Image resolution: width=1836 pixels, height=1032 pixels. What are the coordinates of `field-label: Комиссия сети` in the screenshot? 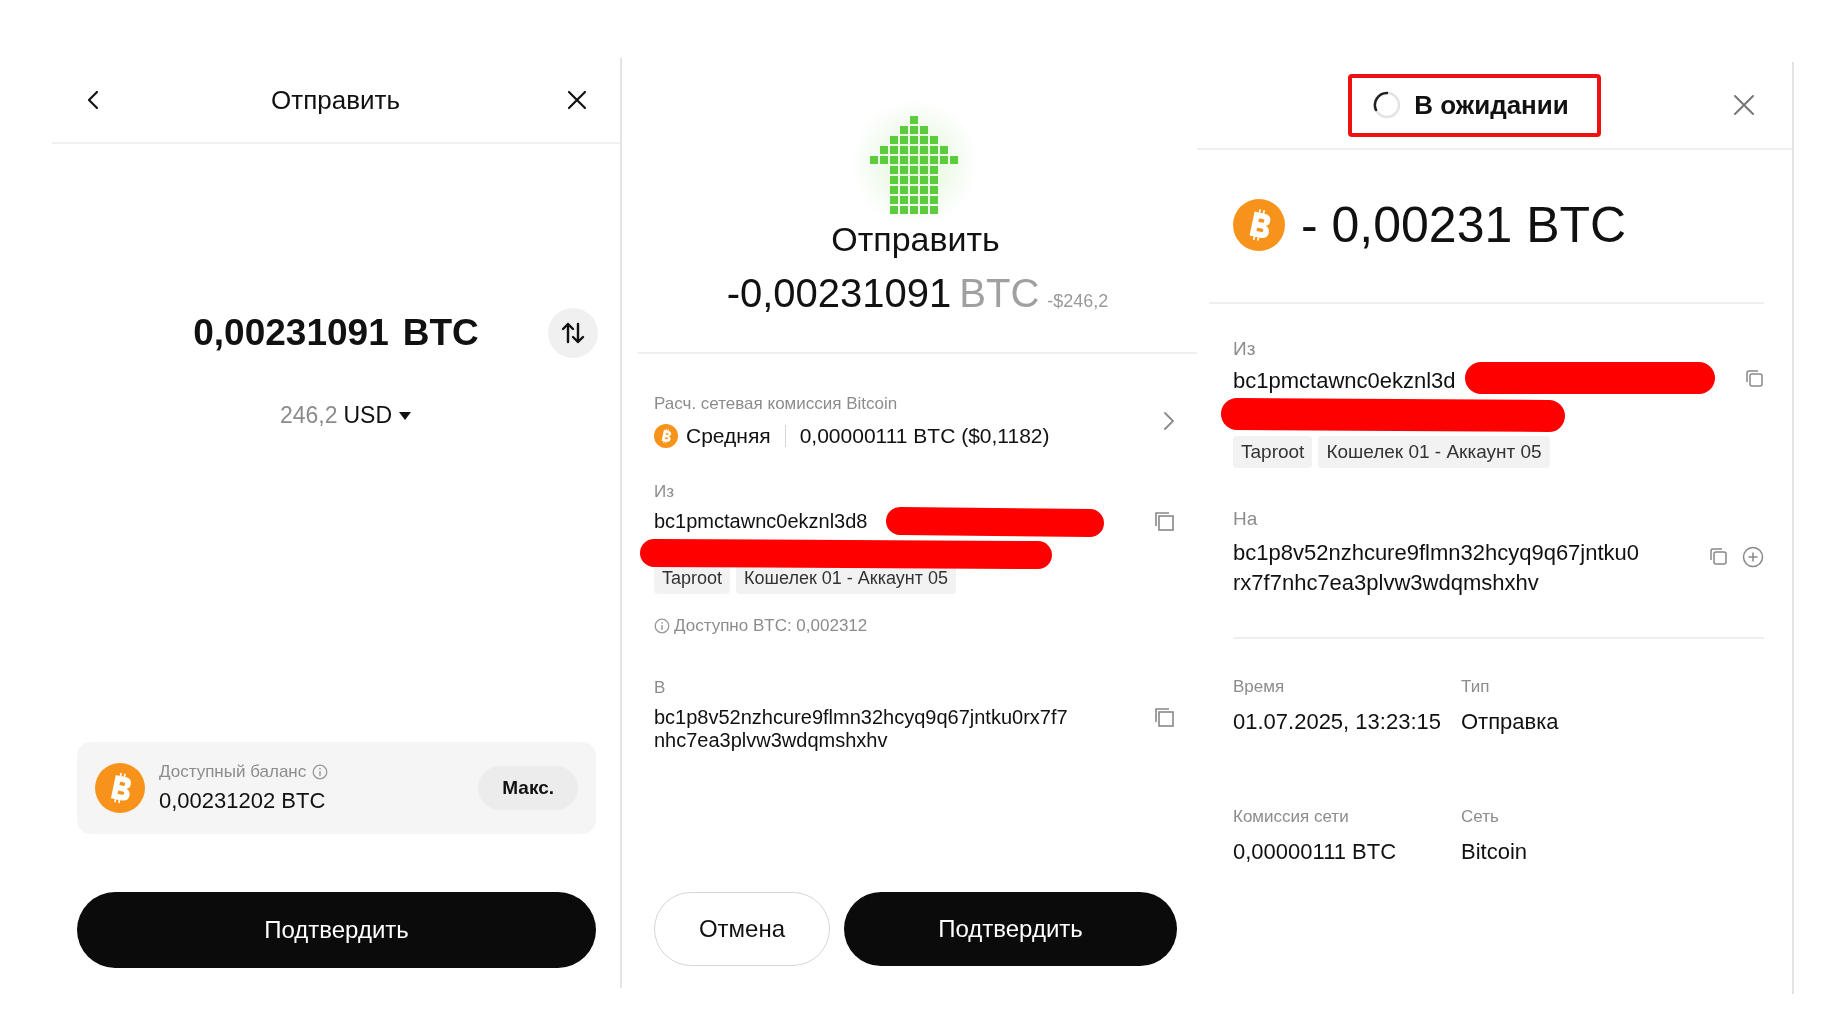 It's located at (1291, 817).